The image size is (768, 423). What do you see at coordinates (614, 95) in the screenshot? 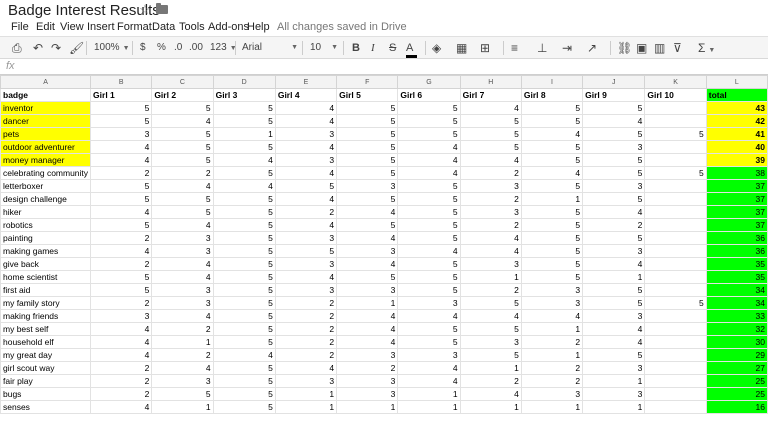
I see `header-cell: Girl 9` at bounding box center [614, 95].